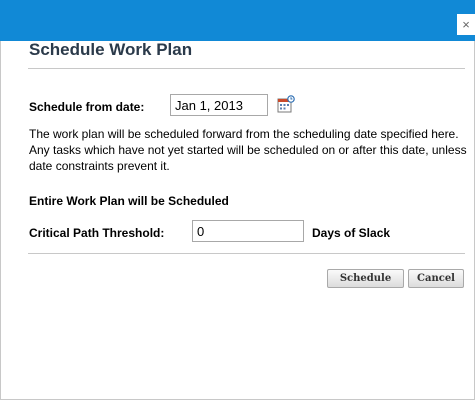 Image resolution: width=475 pixels, height=400 pixels. Describe the element at coordinates (97, 233) in the screenshot. I see `critical-path-threshold-label: Critical Path Threshold:` at that location.